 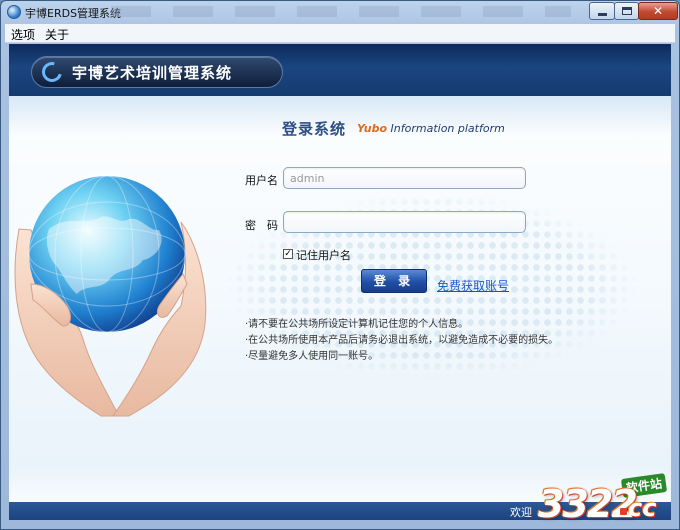 I want to click on hands-globe-illustration, so click(x=108, y=290).